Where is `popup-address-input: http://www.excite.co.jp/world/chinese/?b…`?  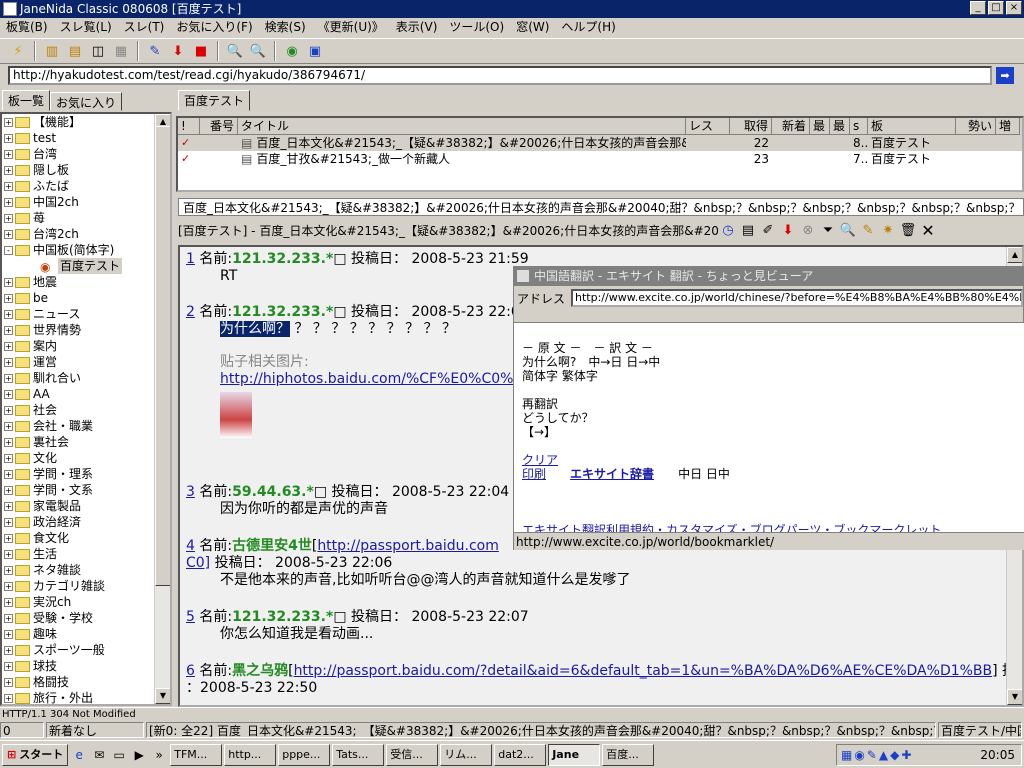
popup-address-input: http://www.excite.co.jp/world/chinese/?b… is located at coordinates (797, 298).